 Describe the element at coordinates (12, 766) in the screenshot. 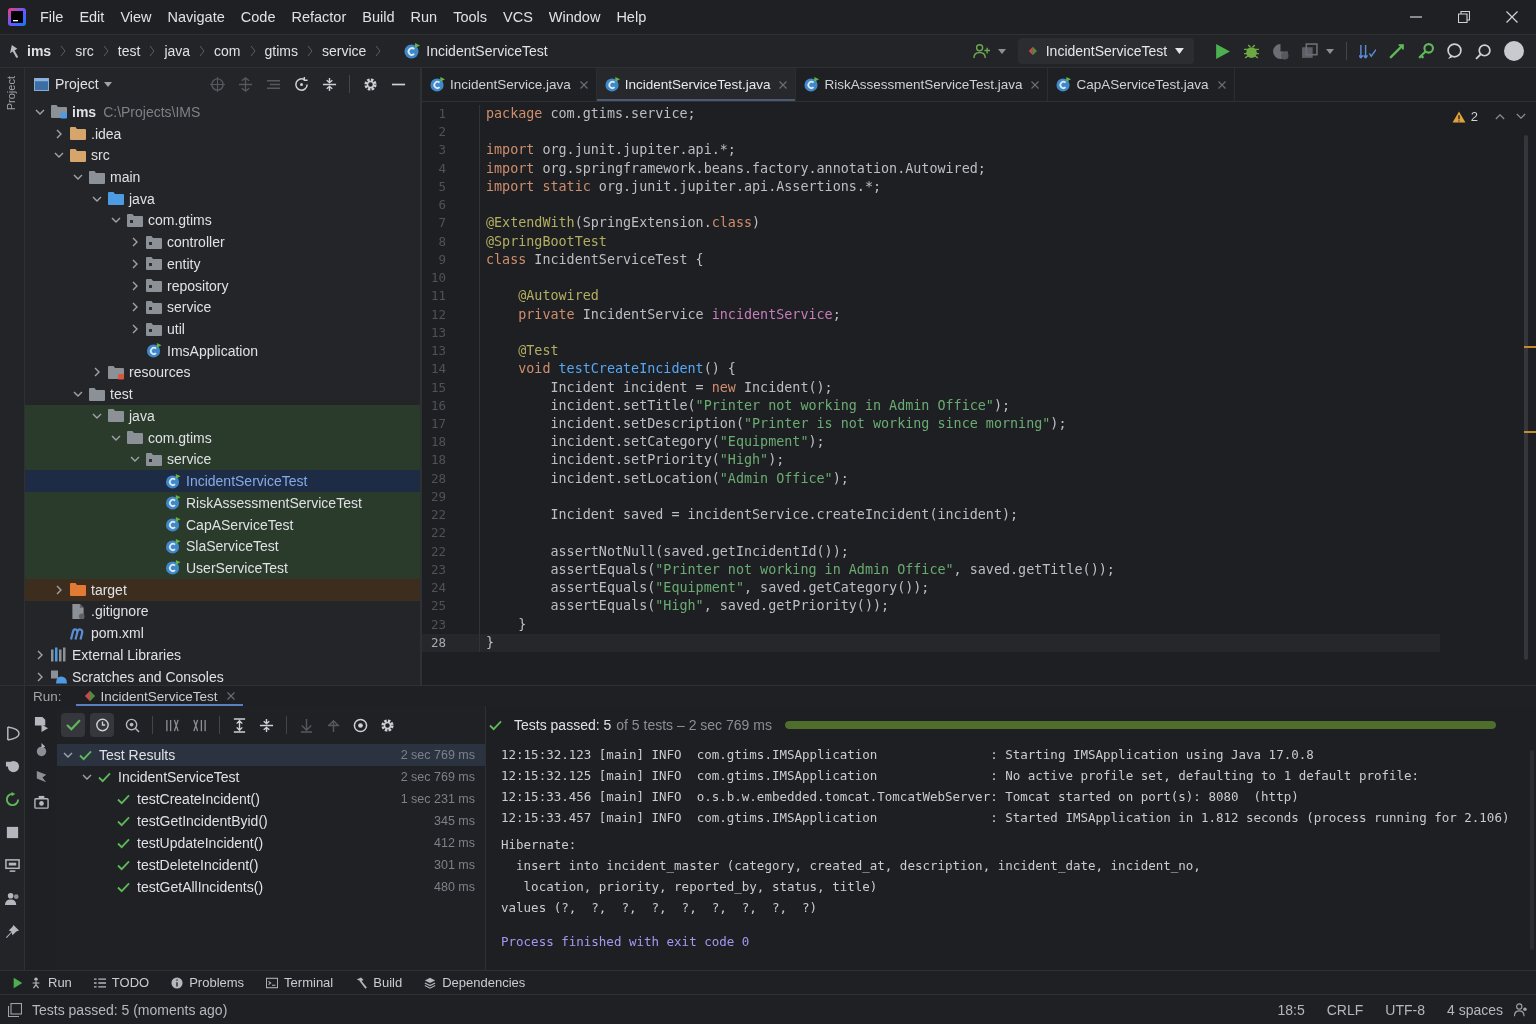

I see `circle-icon` at that location.